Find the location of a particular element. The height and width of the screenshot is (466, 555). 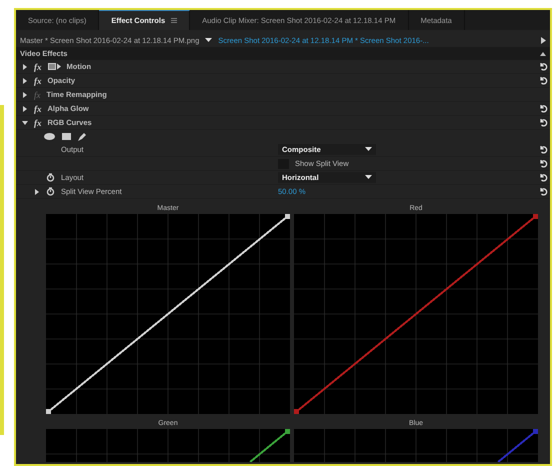

play-arrow-icon is located at coordinates (543, 40).